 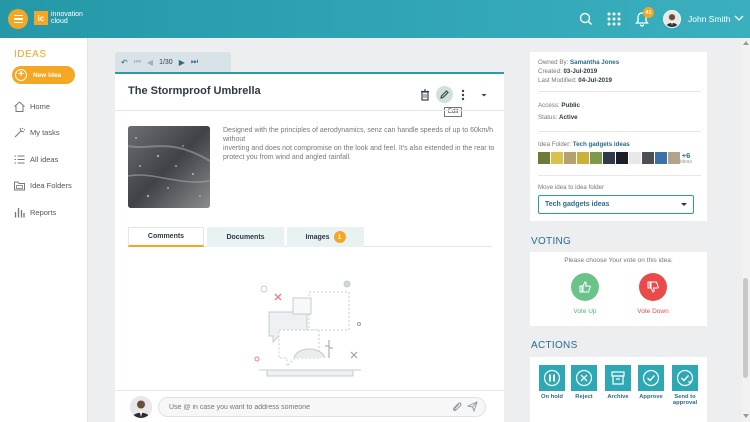 I want to click on scroll-down-icon, so click(x=746, y=416).